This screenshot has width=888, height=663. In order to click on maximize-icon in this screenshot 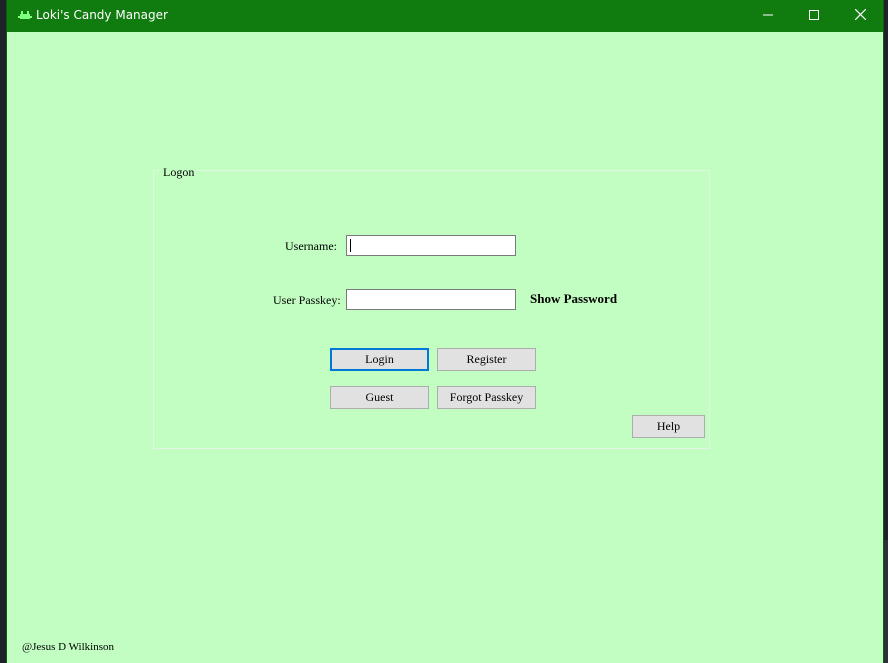, I will do `click(814, 16)`.